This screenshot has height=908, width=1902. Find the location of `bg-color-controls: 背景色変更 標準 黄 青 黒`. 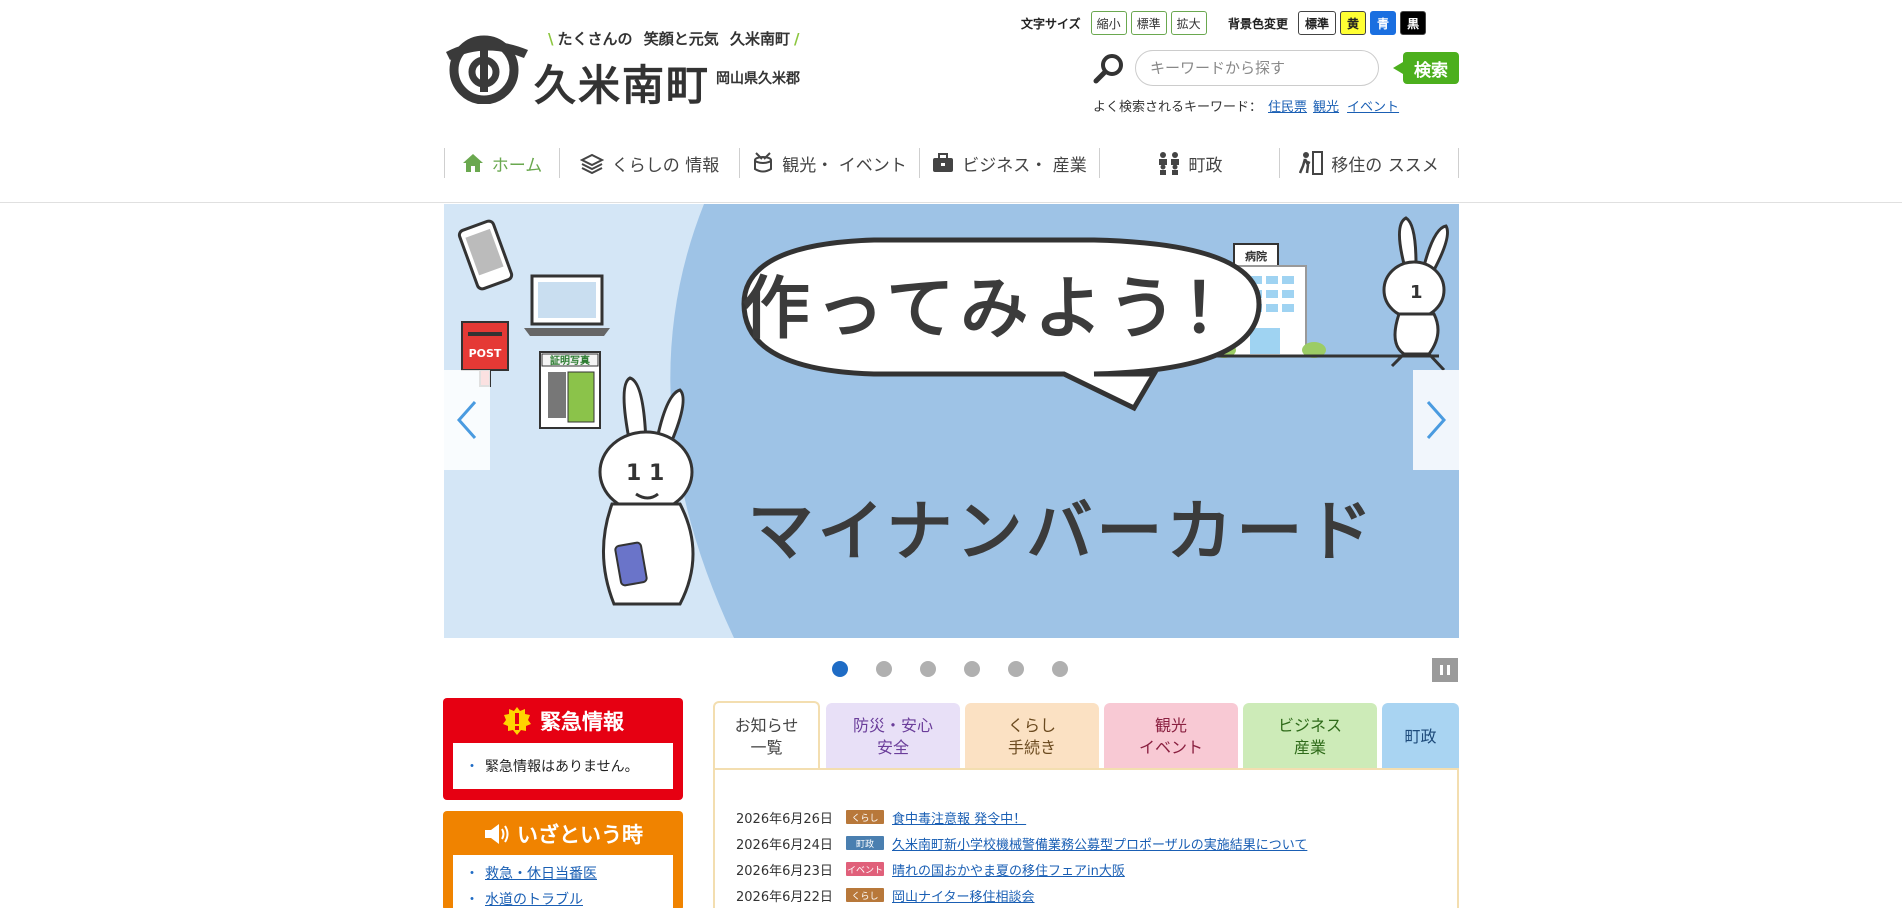

bg-color-controls: 背景色変更 標準 黄 青 黒 is located at coordinates (1327, 23).